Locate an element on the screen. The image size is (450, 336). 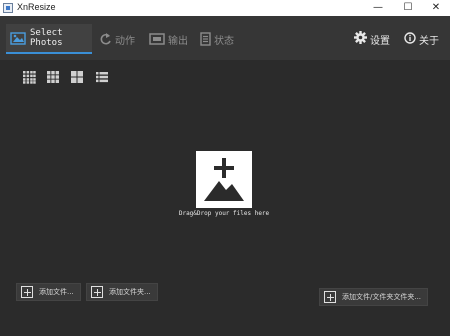
main-toolbar: Select Photos 动作 输出 状态 设置 关于 is located at coordinates (225, 38).